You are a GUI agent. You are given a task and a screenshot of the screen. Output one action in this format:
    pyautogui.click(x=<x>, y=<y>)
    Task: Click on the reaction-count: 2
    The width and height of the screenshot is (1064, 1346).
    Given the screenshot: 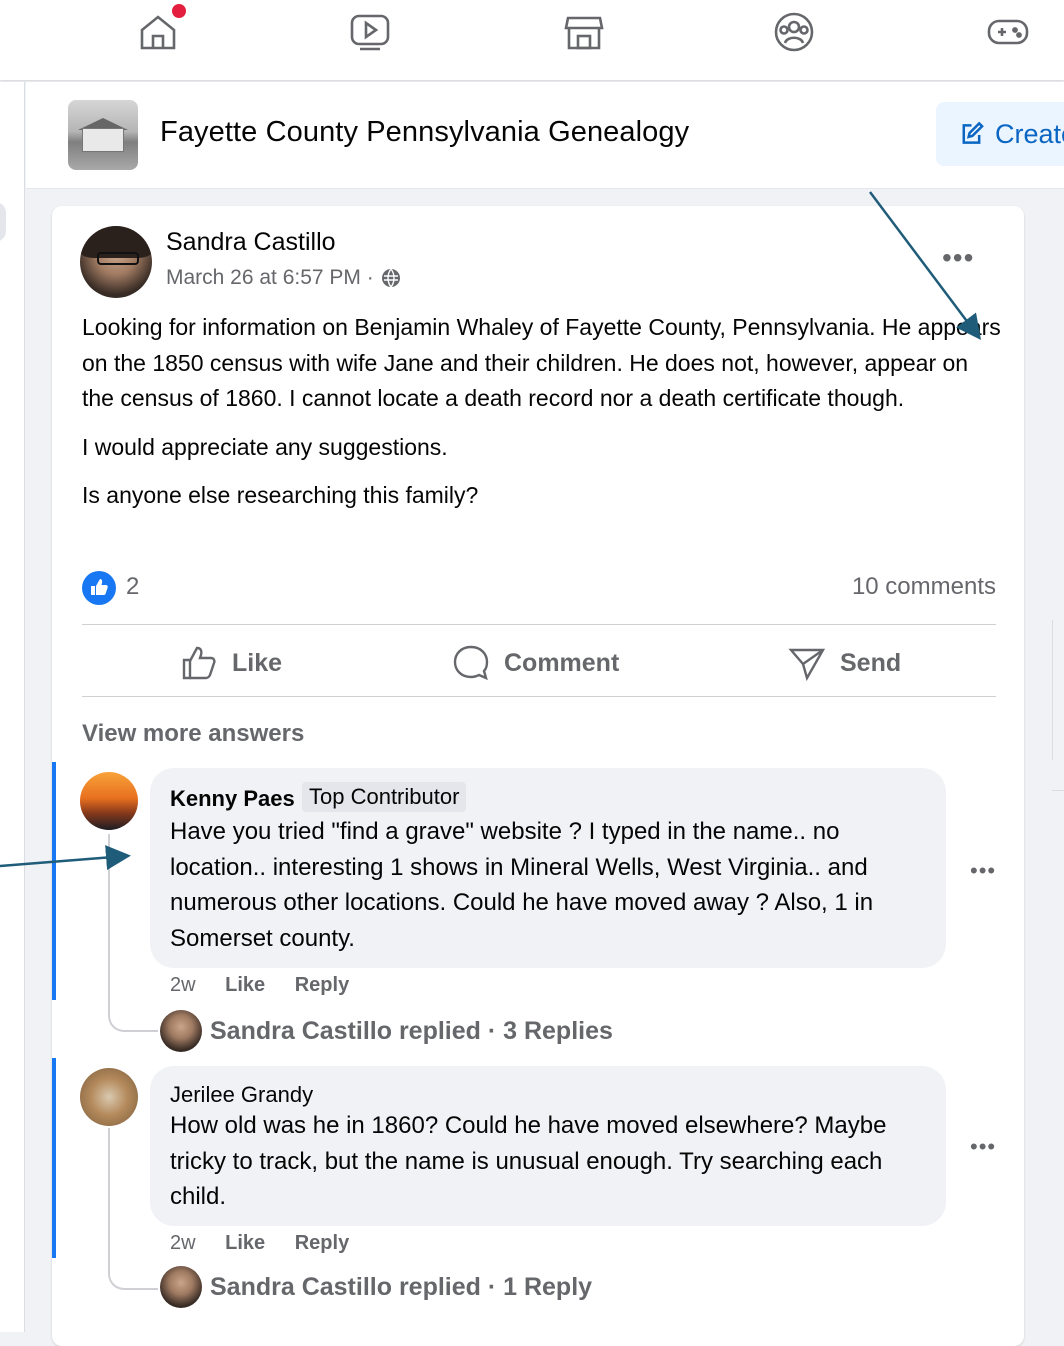 What is the action you would take?
    pyautogui.click(x=132, y=587)
    